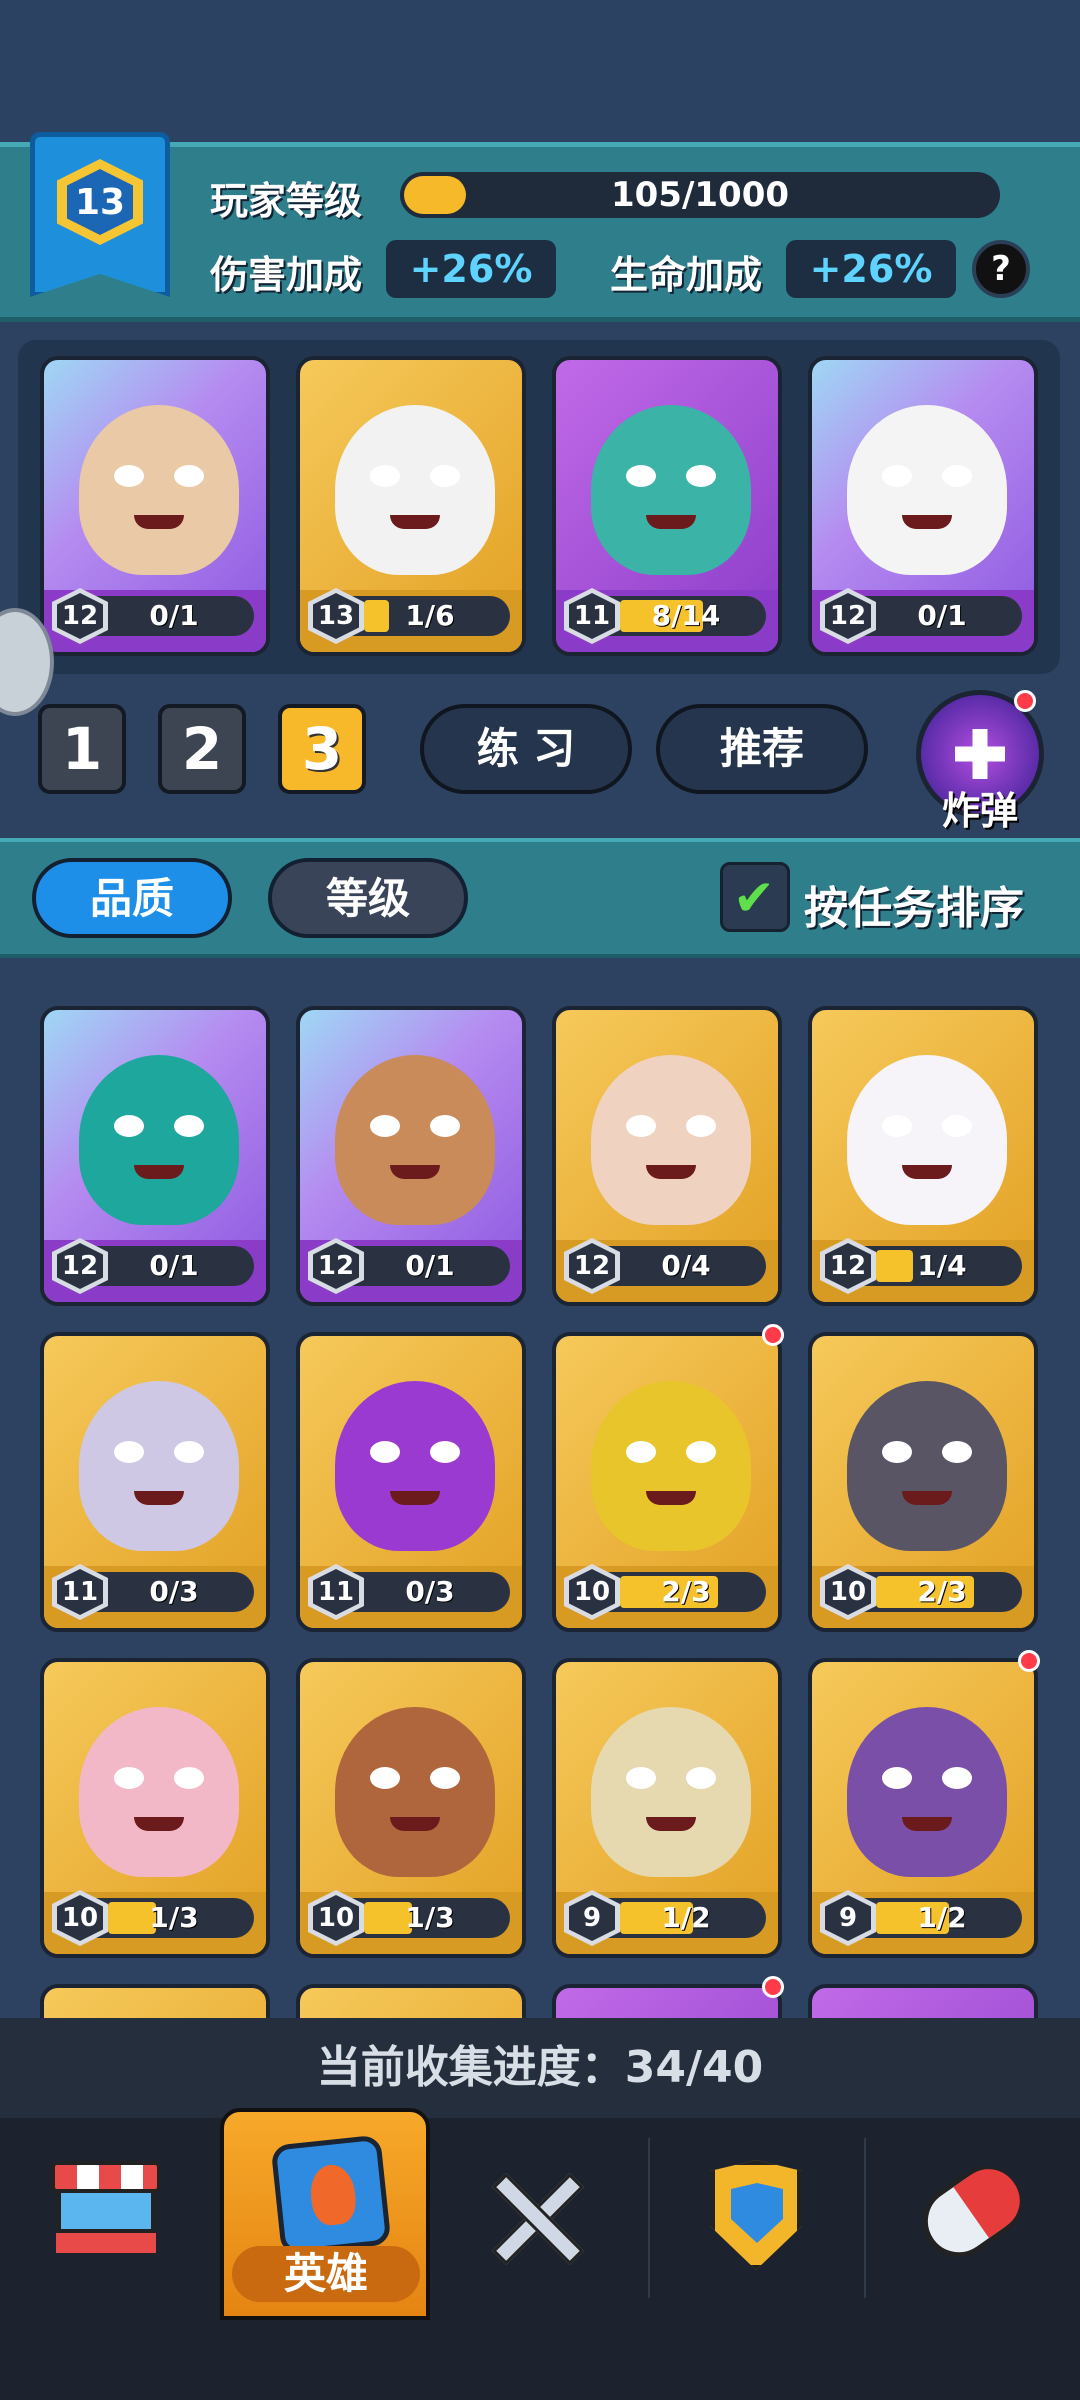 This screenshot has height=2400, width=1080. What do you see at coordinates (106, 2207) in the screenshot?
I see `shop-icon` at bounding box center [106, 2207].